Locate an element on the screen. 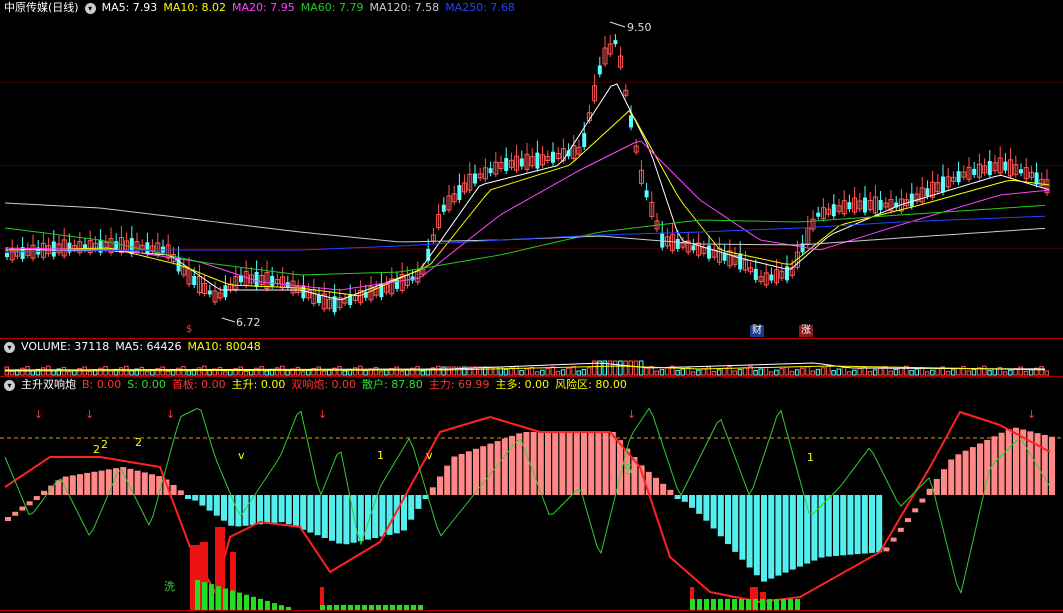  signal-tag-s: $ is located at coordinates (189, 330).